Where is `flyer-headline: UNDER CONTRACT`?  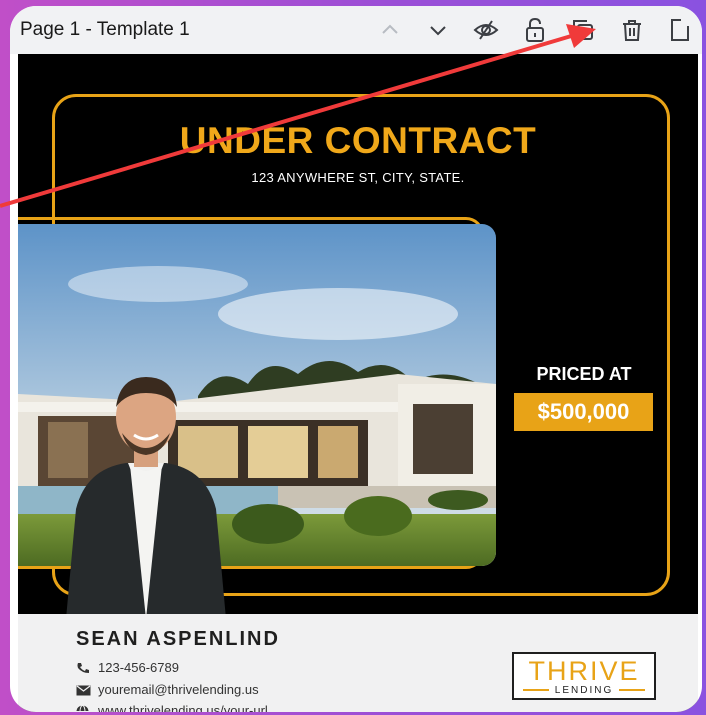
flyer-headline: UNDER CONTRACT is located at coordinates (358, 140).